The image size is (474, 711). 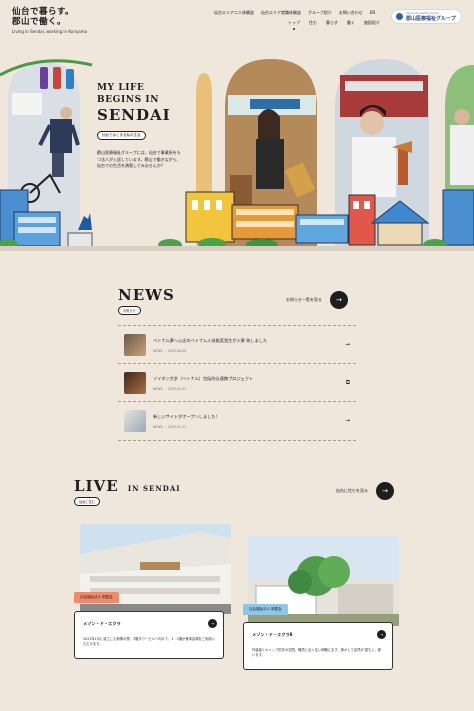 What do you see at coordinates (352, 490) in the screenshot?
I see `live-more-label: 仙台に住むを見る` at bounding box center [352, 490].